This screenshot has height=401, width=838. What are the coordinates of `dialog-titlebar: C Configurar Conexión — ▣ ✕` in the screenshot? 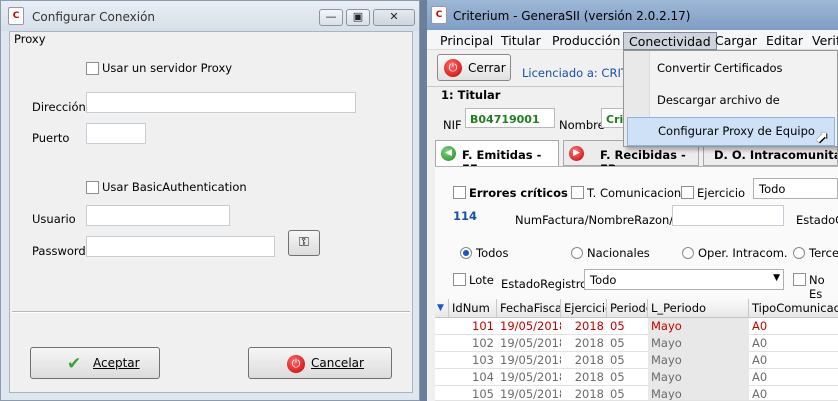 It's located at (210, 16).